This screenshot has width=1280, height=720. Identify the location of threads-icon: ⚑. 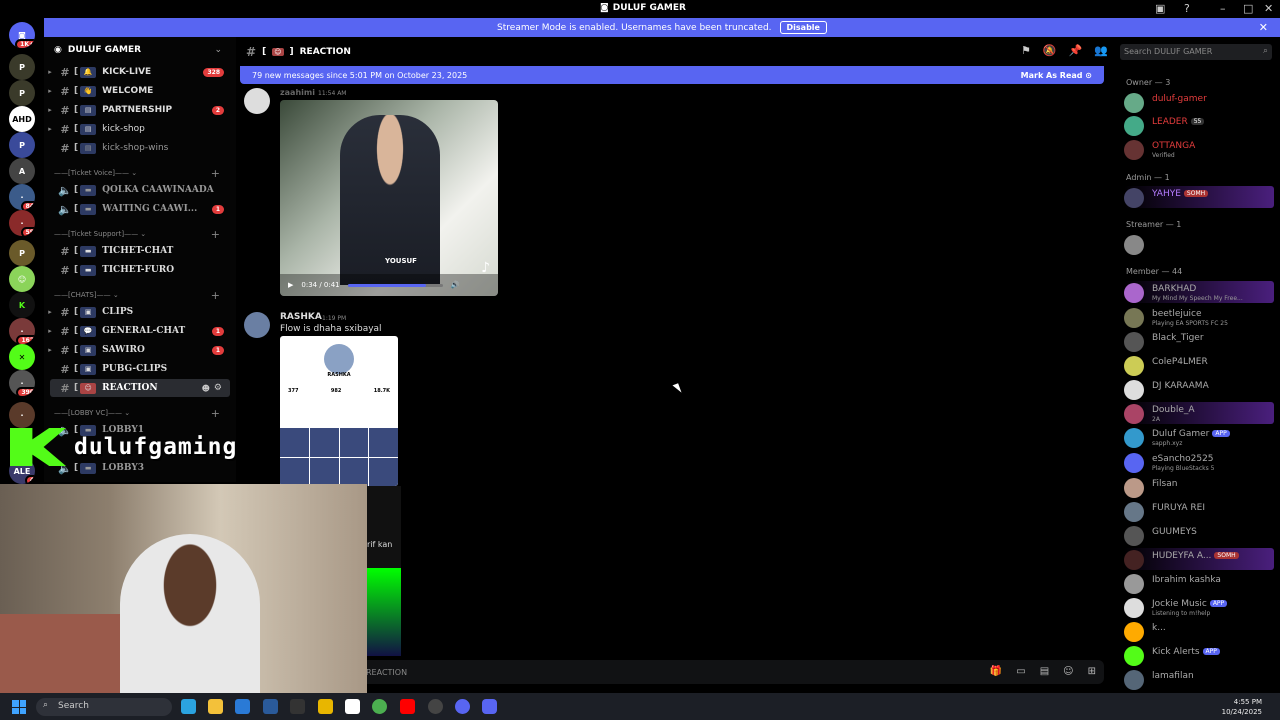
(1026, 50).